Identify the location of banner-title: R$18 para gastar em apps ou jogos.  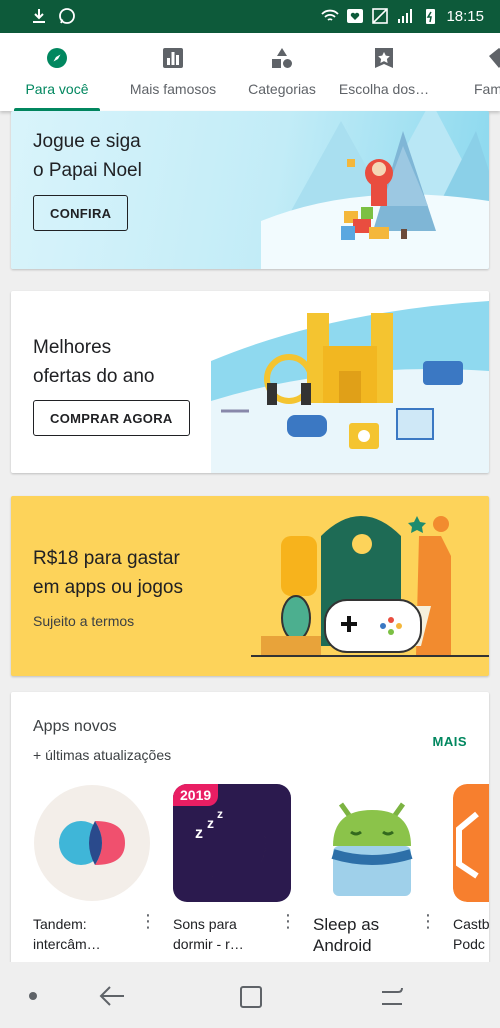
(108, 573).